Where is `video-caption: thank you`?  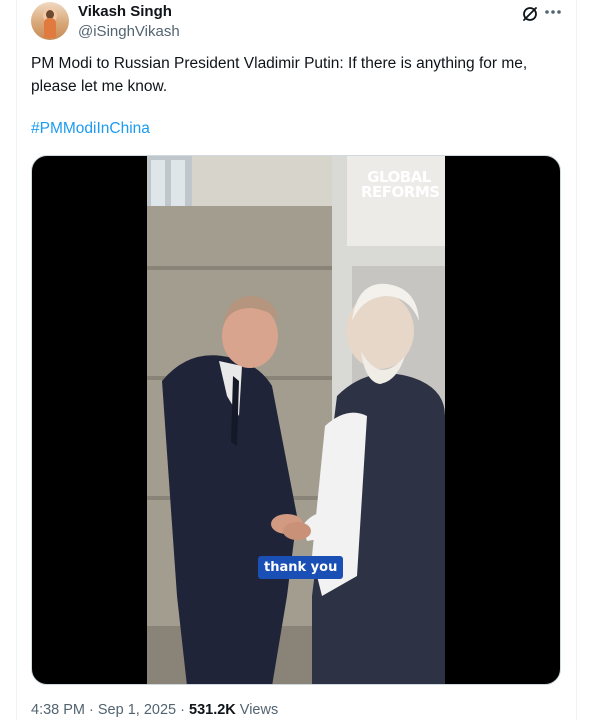 video-caption: thank you is located at coordinates (301, 567).